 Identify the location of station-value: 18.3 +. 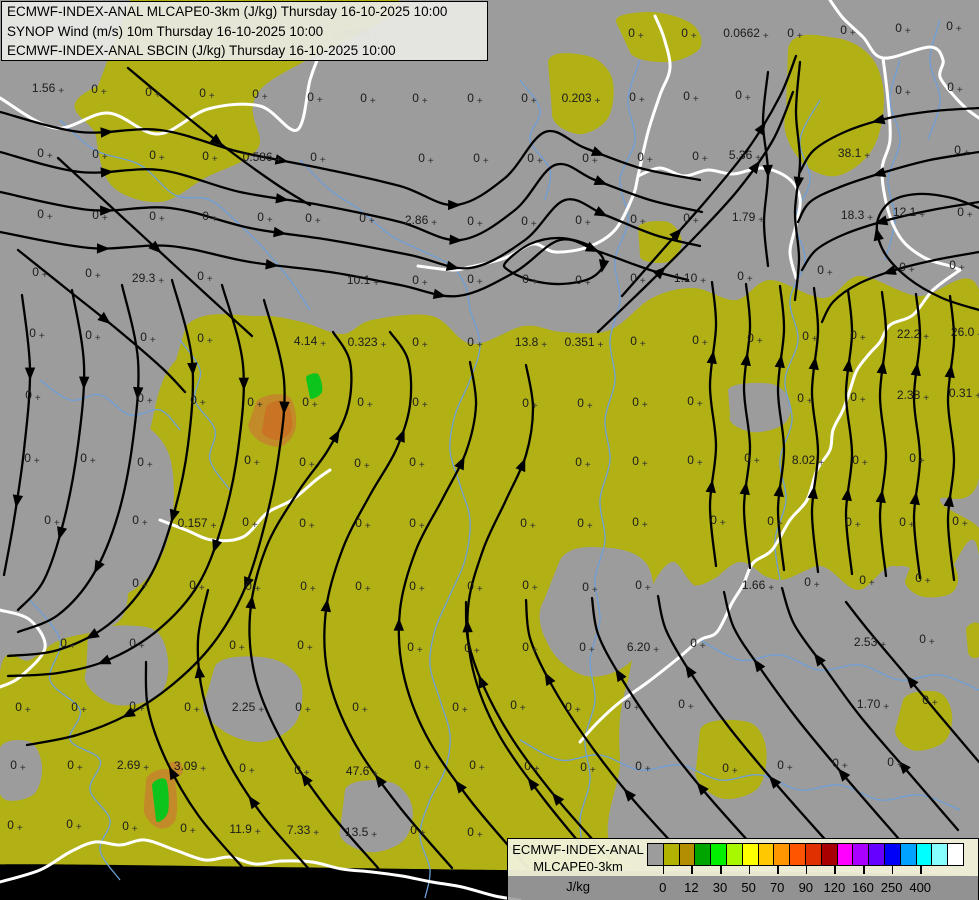
(857, 216).